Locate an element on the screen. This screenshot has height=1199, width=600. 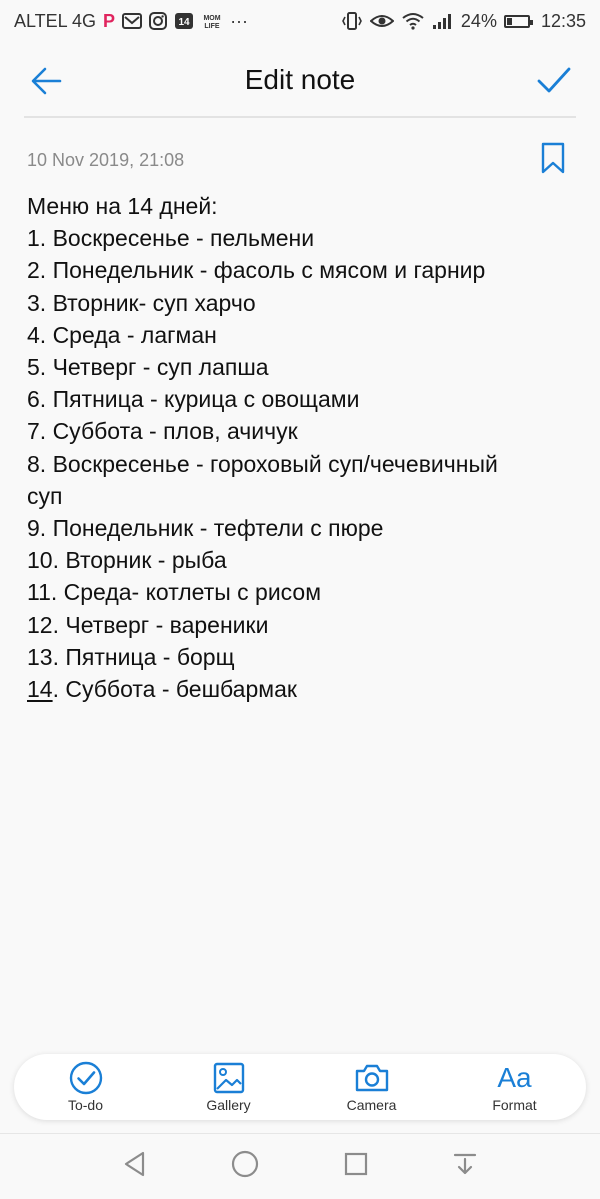
pin-icon: P is located at coordinates (109, 20).